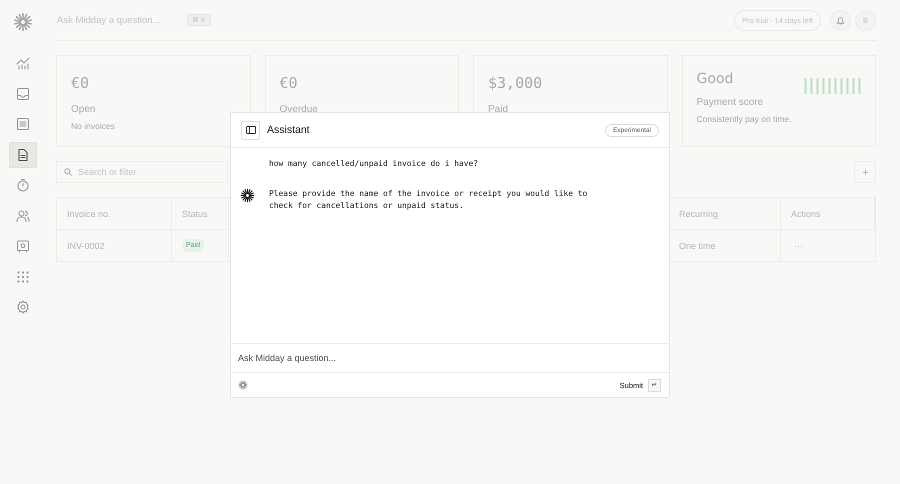 This screenshot has height=484, width=900. What do you see at coordinates (516, 83) in the screenshot?
I see `amount-value: $3,000` at bounding box center [516, 83].